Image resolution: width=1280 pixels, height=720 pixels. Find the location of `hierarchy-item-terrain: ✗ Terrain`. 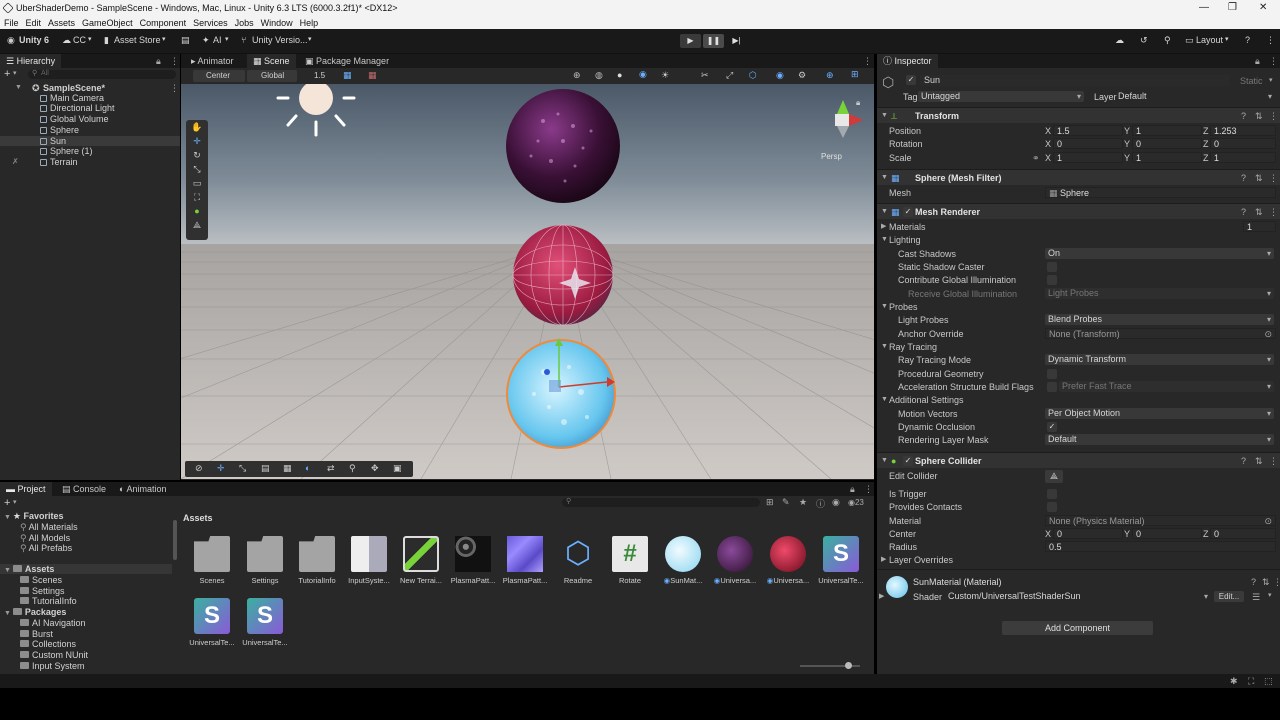

hierarchy-item-terrain: ✗ Terrain is located at coordinates (90, 162).